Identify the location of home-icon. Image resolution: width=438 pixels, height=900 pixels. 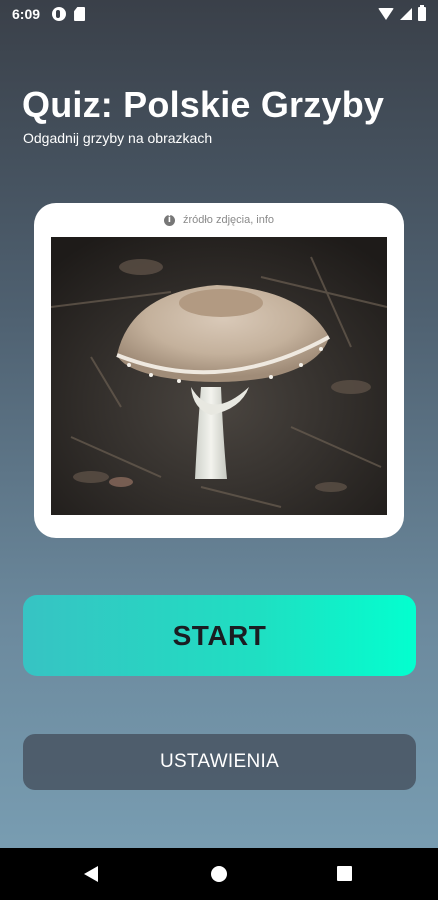
(219, 874).